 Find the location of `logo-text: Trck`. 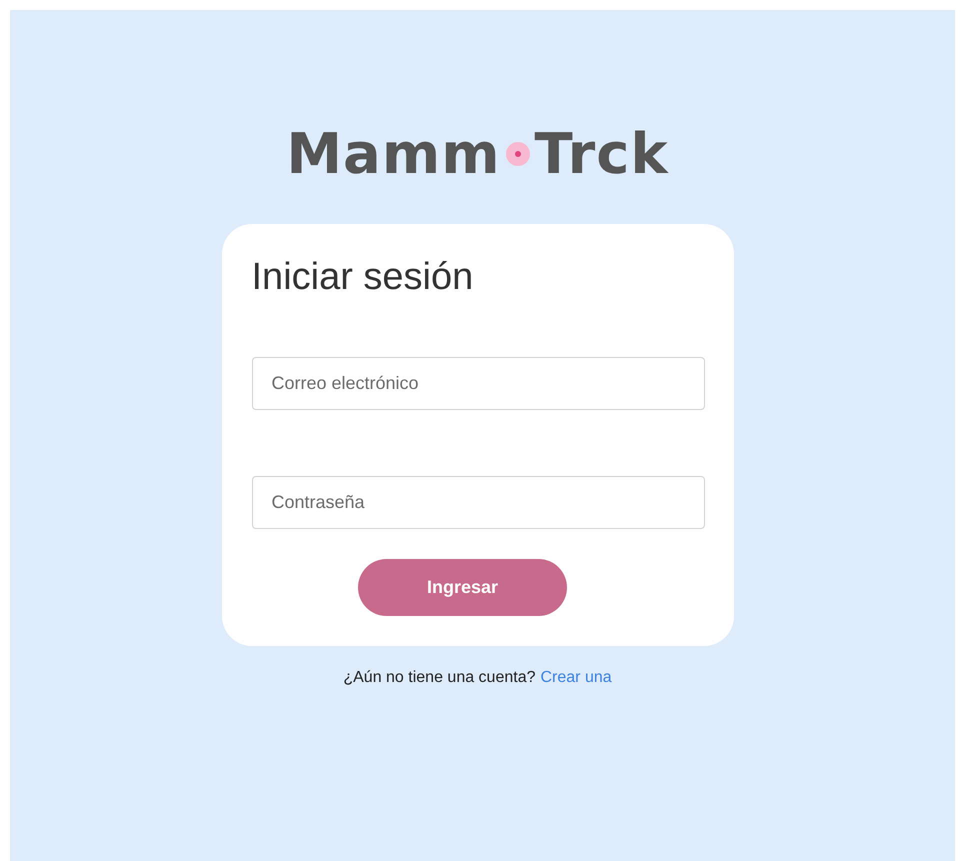

logo-text: Trck is located at coordinates (601, 154).